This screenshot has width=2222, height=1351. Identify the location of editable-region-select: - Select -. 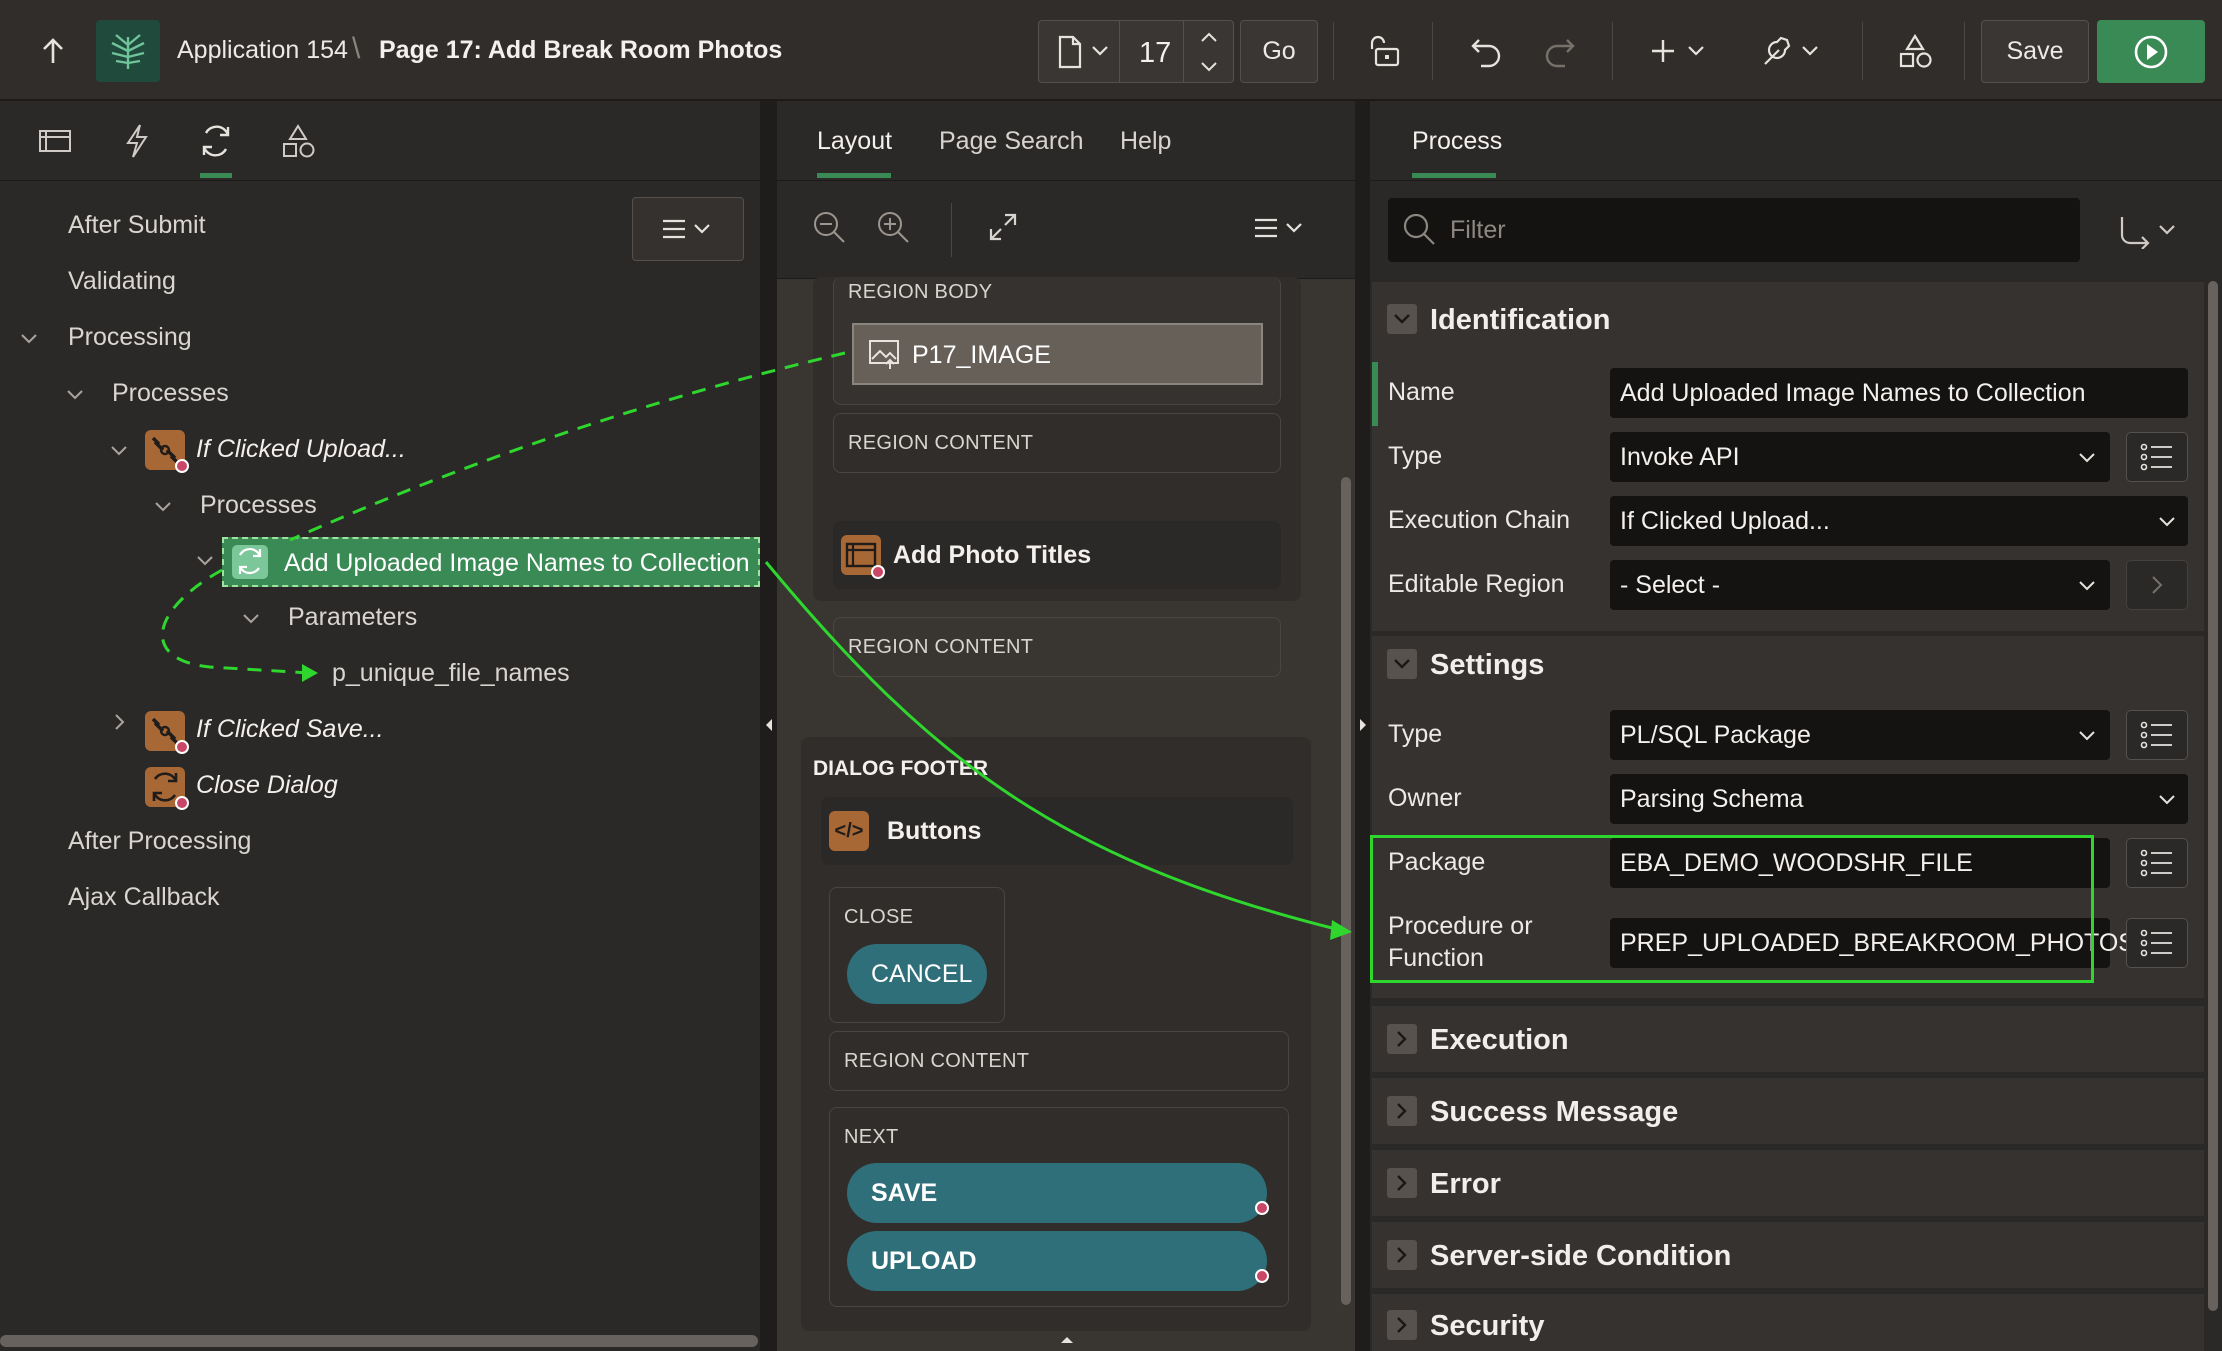
(1860, 585).